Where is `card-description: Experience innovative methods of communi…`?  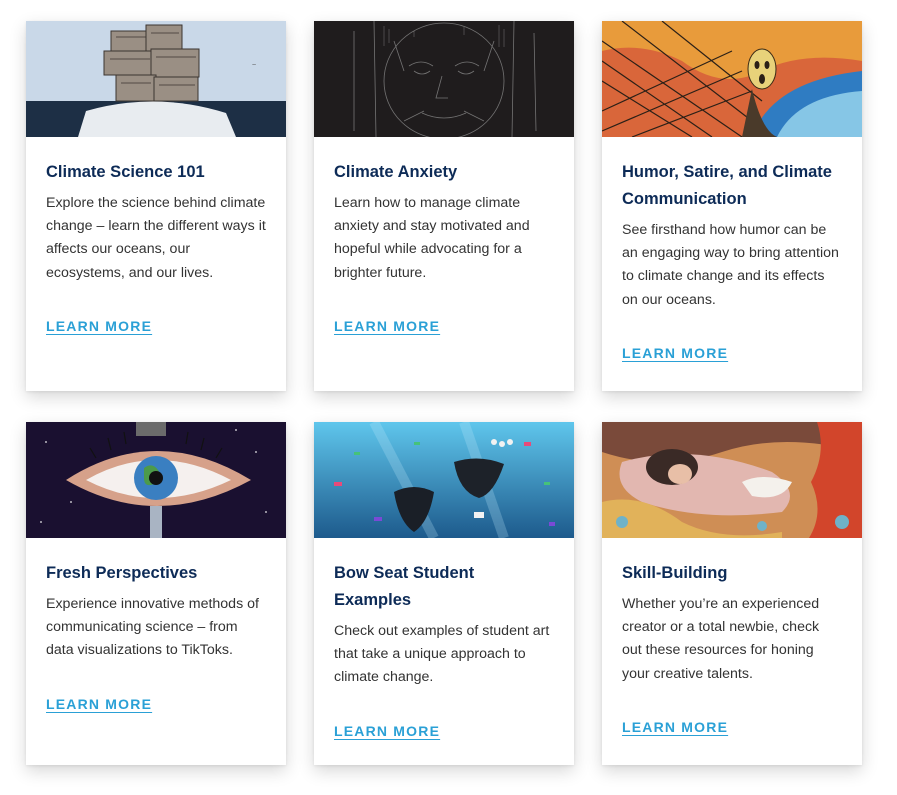
card-description: Experience innovative methods of communi… is located at coordinates (152, 627).